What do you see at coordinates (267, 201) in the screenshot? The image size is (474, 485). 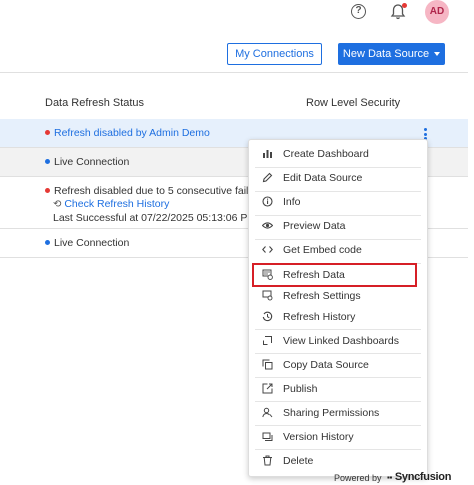 I see `info-icon` at bounding box center [267, 201].